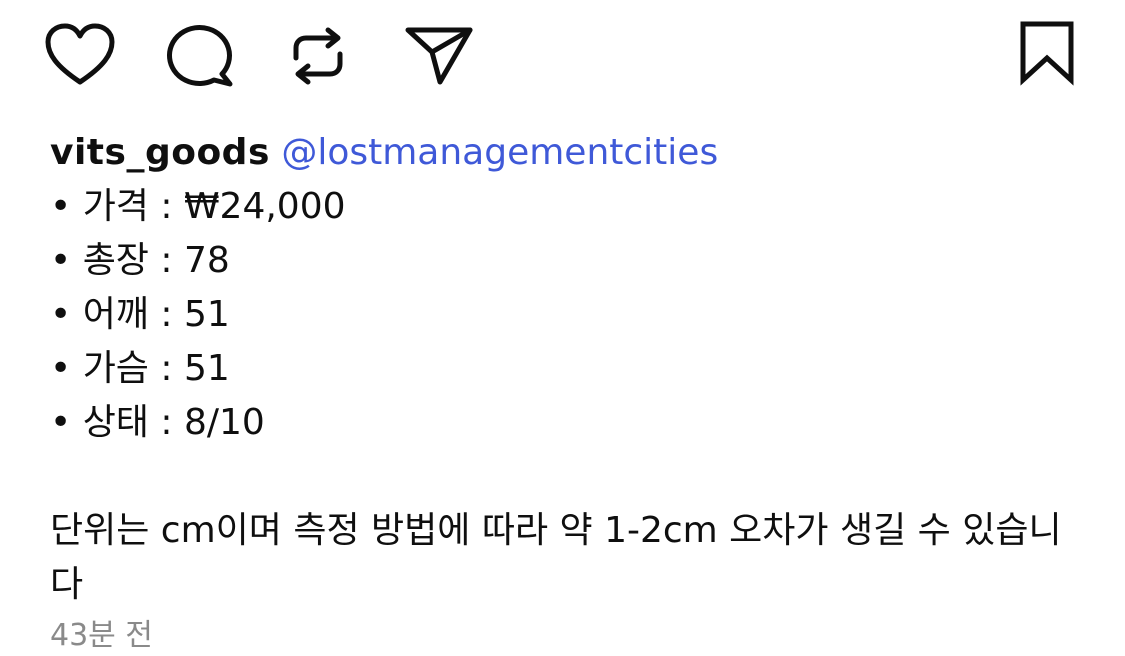 This screenshot has height=656, width=1125. What do you see at coordinates (101, 635) in the screenshot?
I see `post-timestamp: 43분 전` at bounding box center [101, 635].